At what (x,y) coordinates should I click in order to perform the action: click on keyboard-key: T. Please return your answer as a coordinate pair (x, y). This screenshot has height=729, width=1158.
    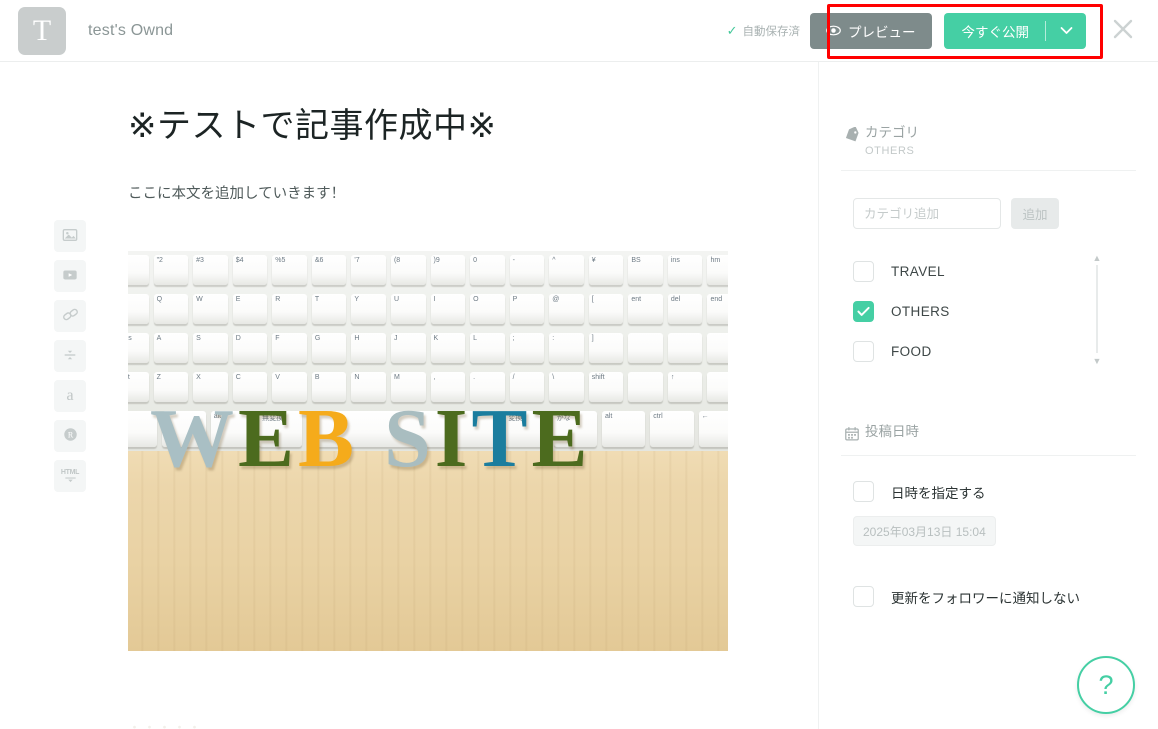
    Looking at the image, I should click on (329, 309).